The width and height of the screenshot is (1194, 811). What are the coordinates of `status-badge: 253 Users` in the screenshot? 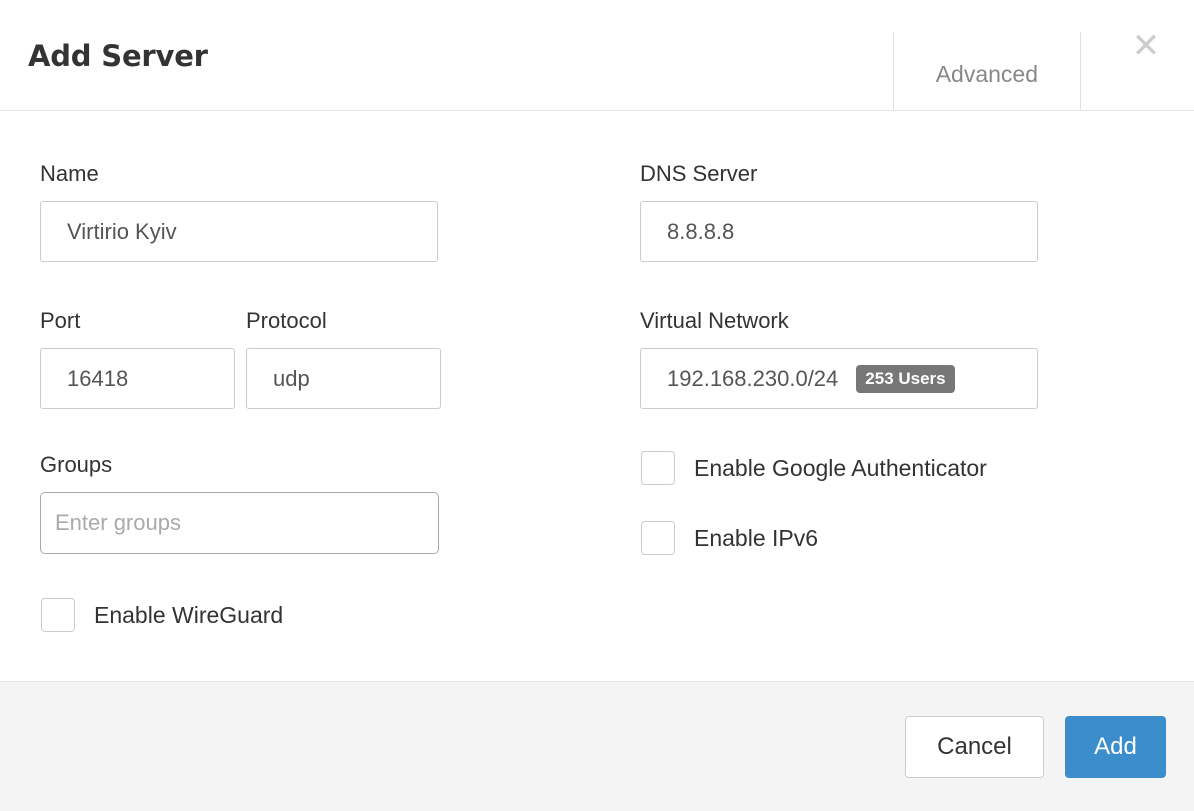 It's located at (905, 378).